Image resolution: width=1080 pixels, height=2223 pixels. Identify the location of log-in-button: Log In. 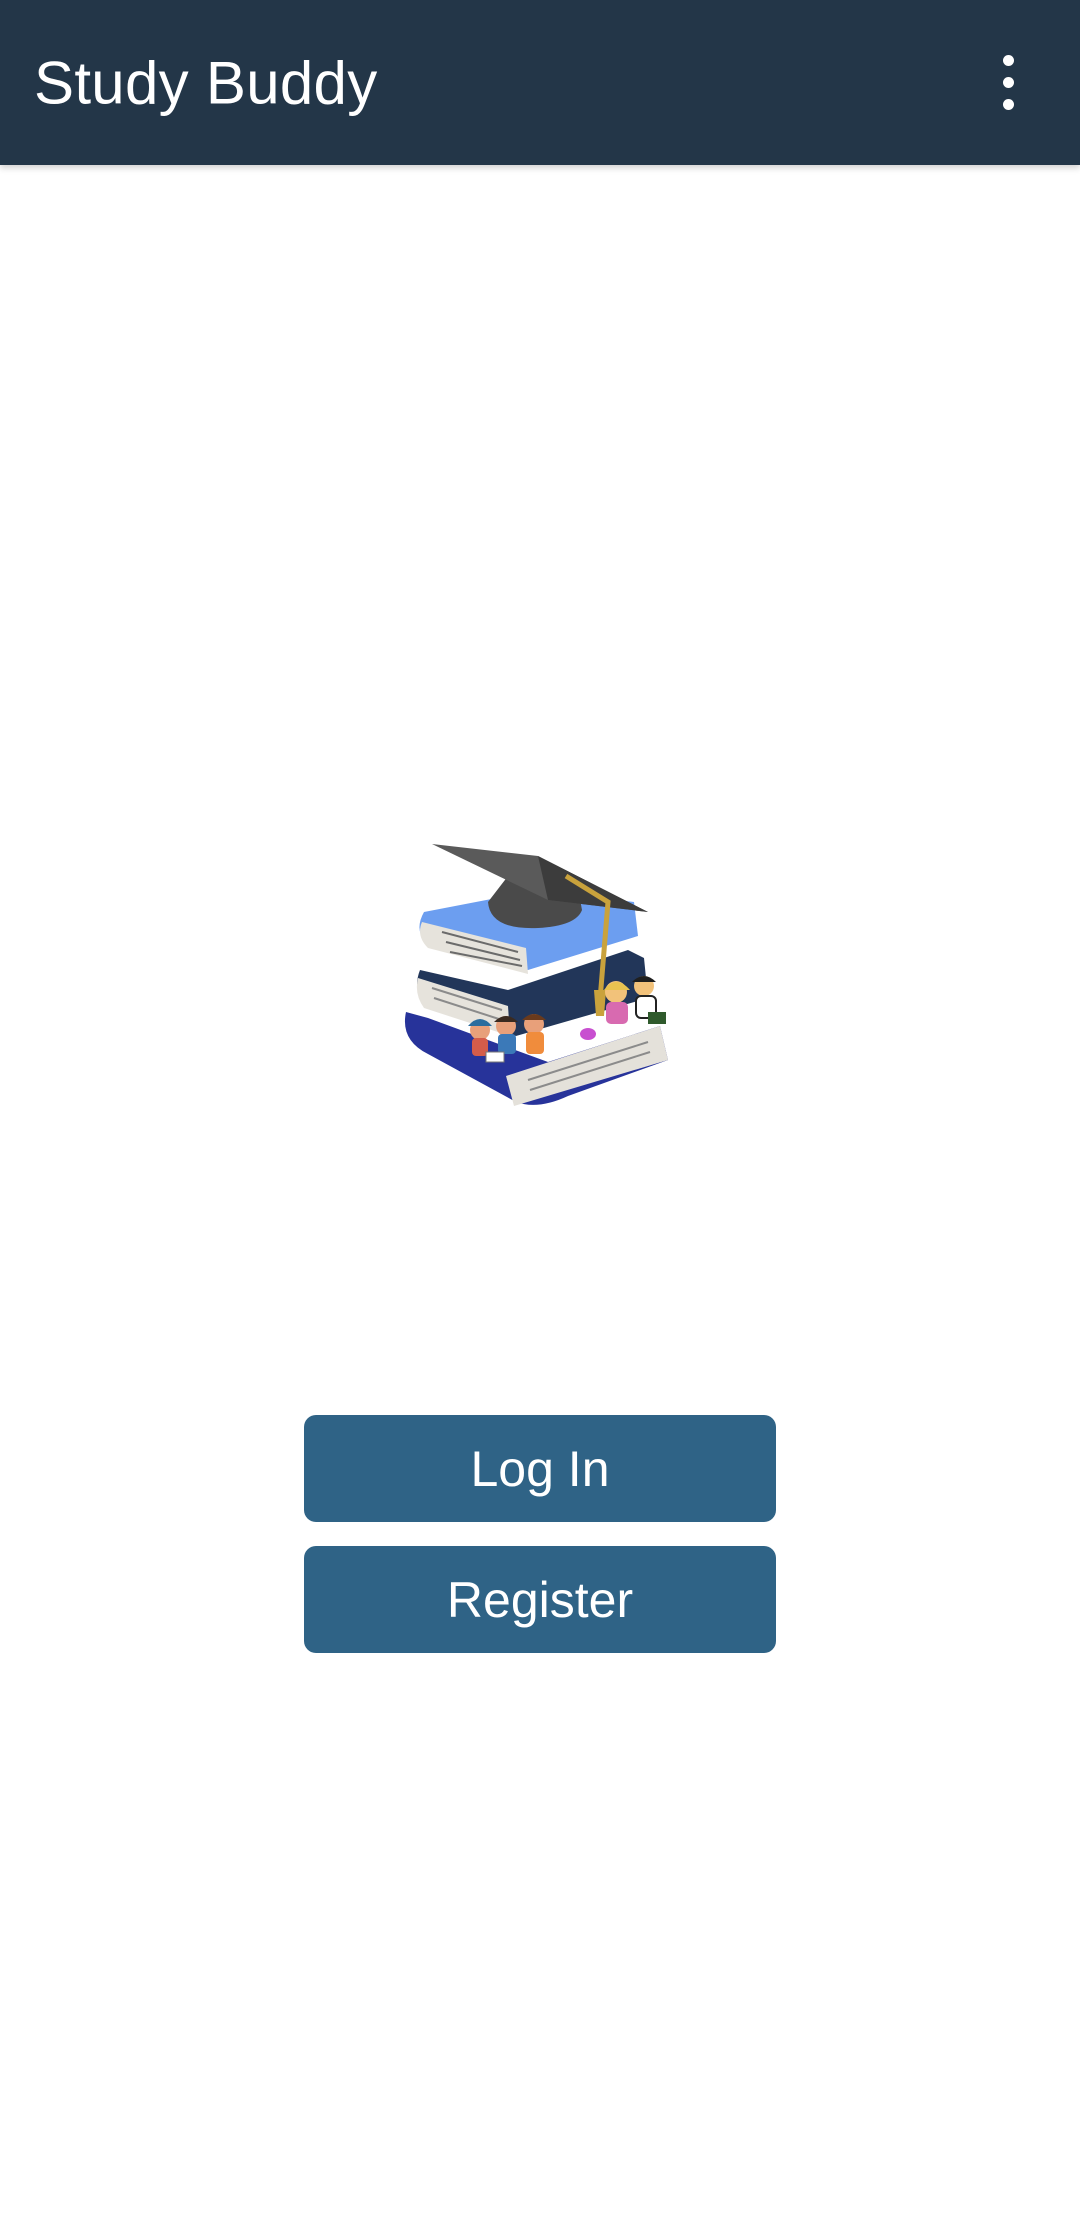
(540, 1468).